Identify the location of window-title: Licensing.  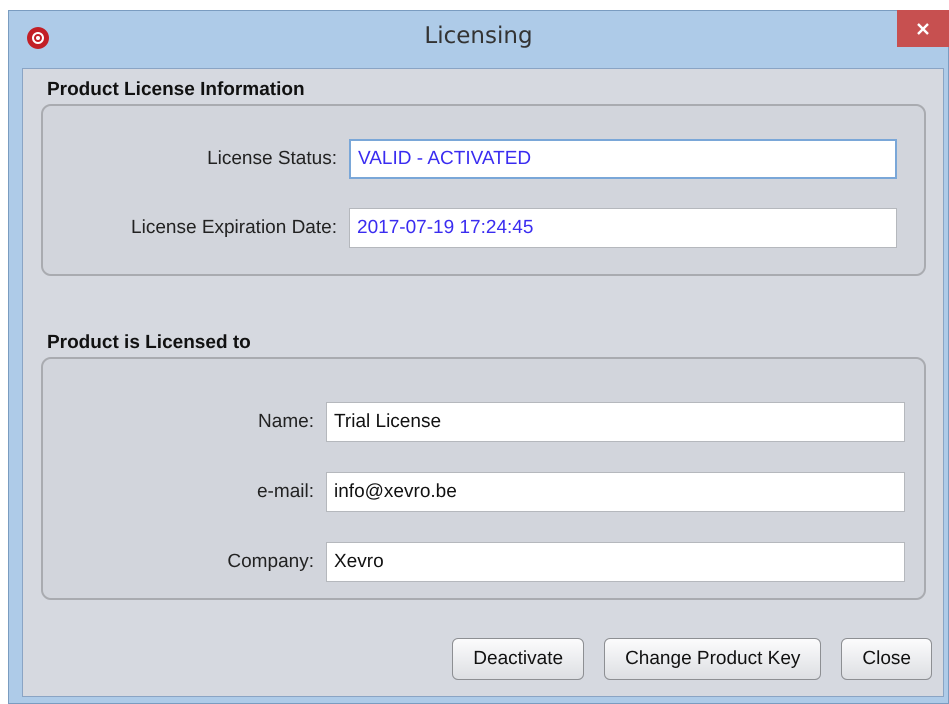
(478, 36).